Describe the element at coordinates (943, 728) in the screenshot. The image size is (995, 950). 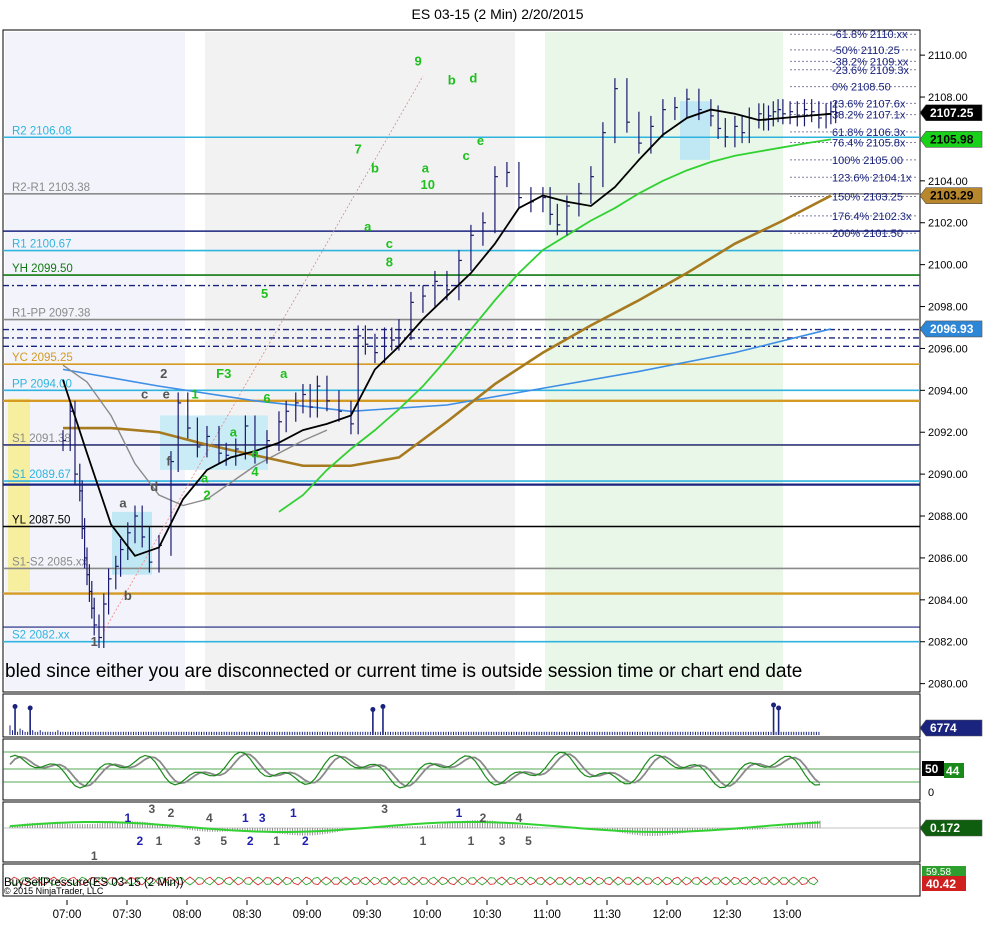
I see `volume-badge: 6774` at that location.